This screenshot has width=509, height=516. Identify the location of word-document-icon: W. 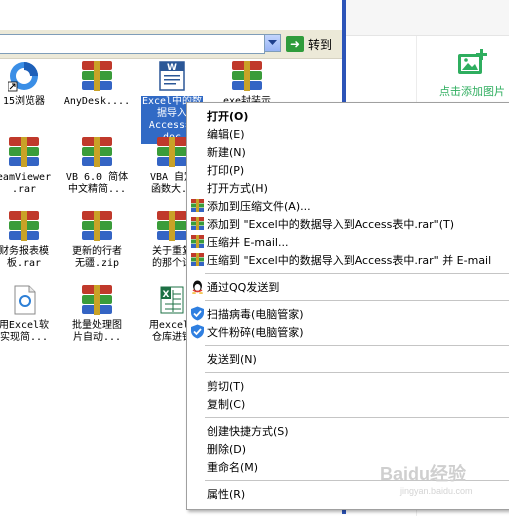
(172, 76).